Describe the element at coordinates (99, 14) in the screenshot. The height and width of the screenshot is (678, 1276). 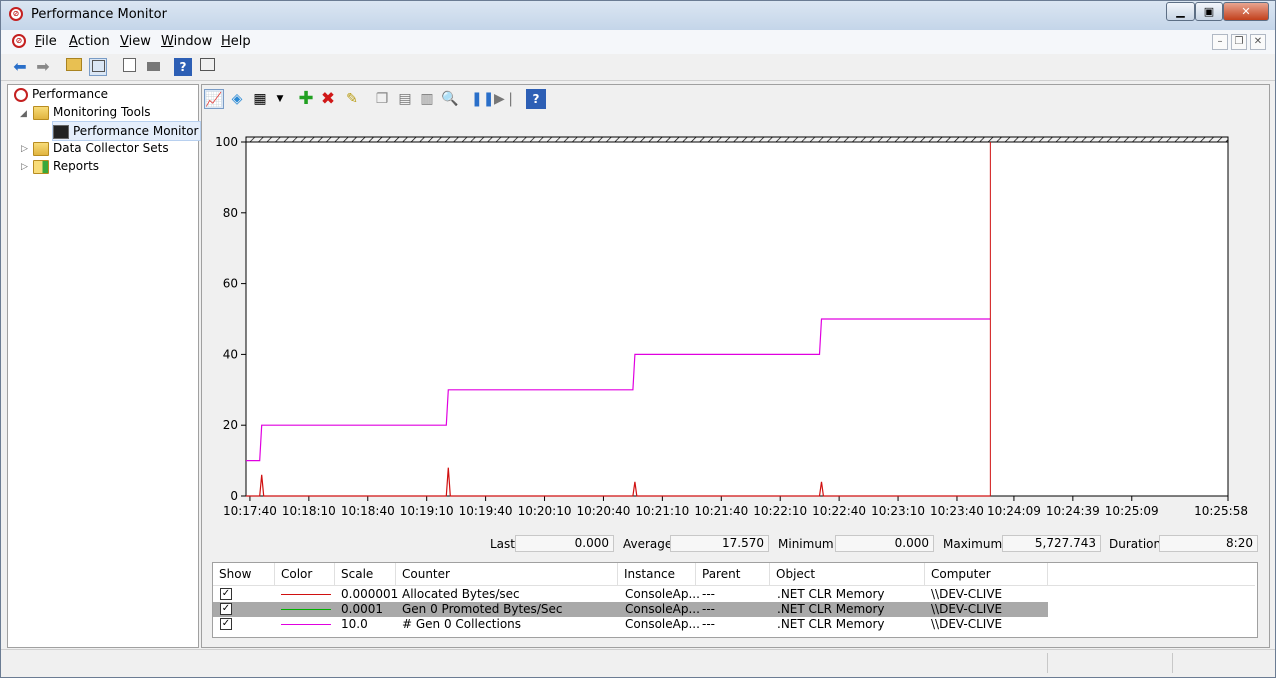
I see `window-title: Performance Monitor` at that location.